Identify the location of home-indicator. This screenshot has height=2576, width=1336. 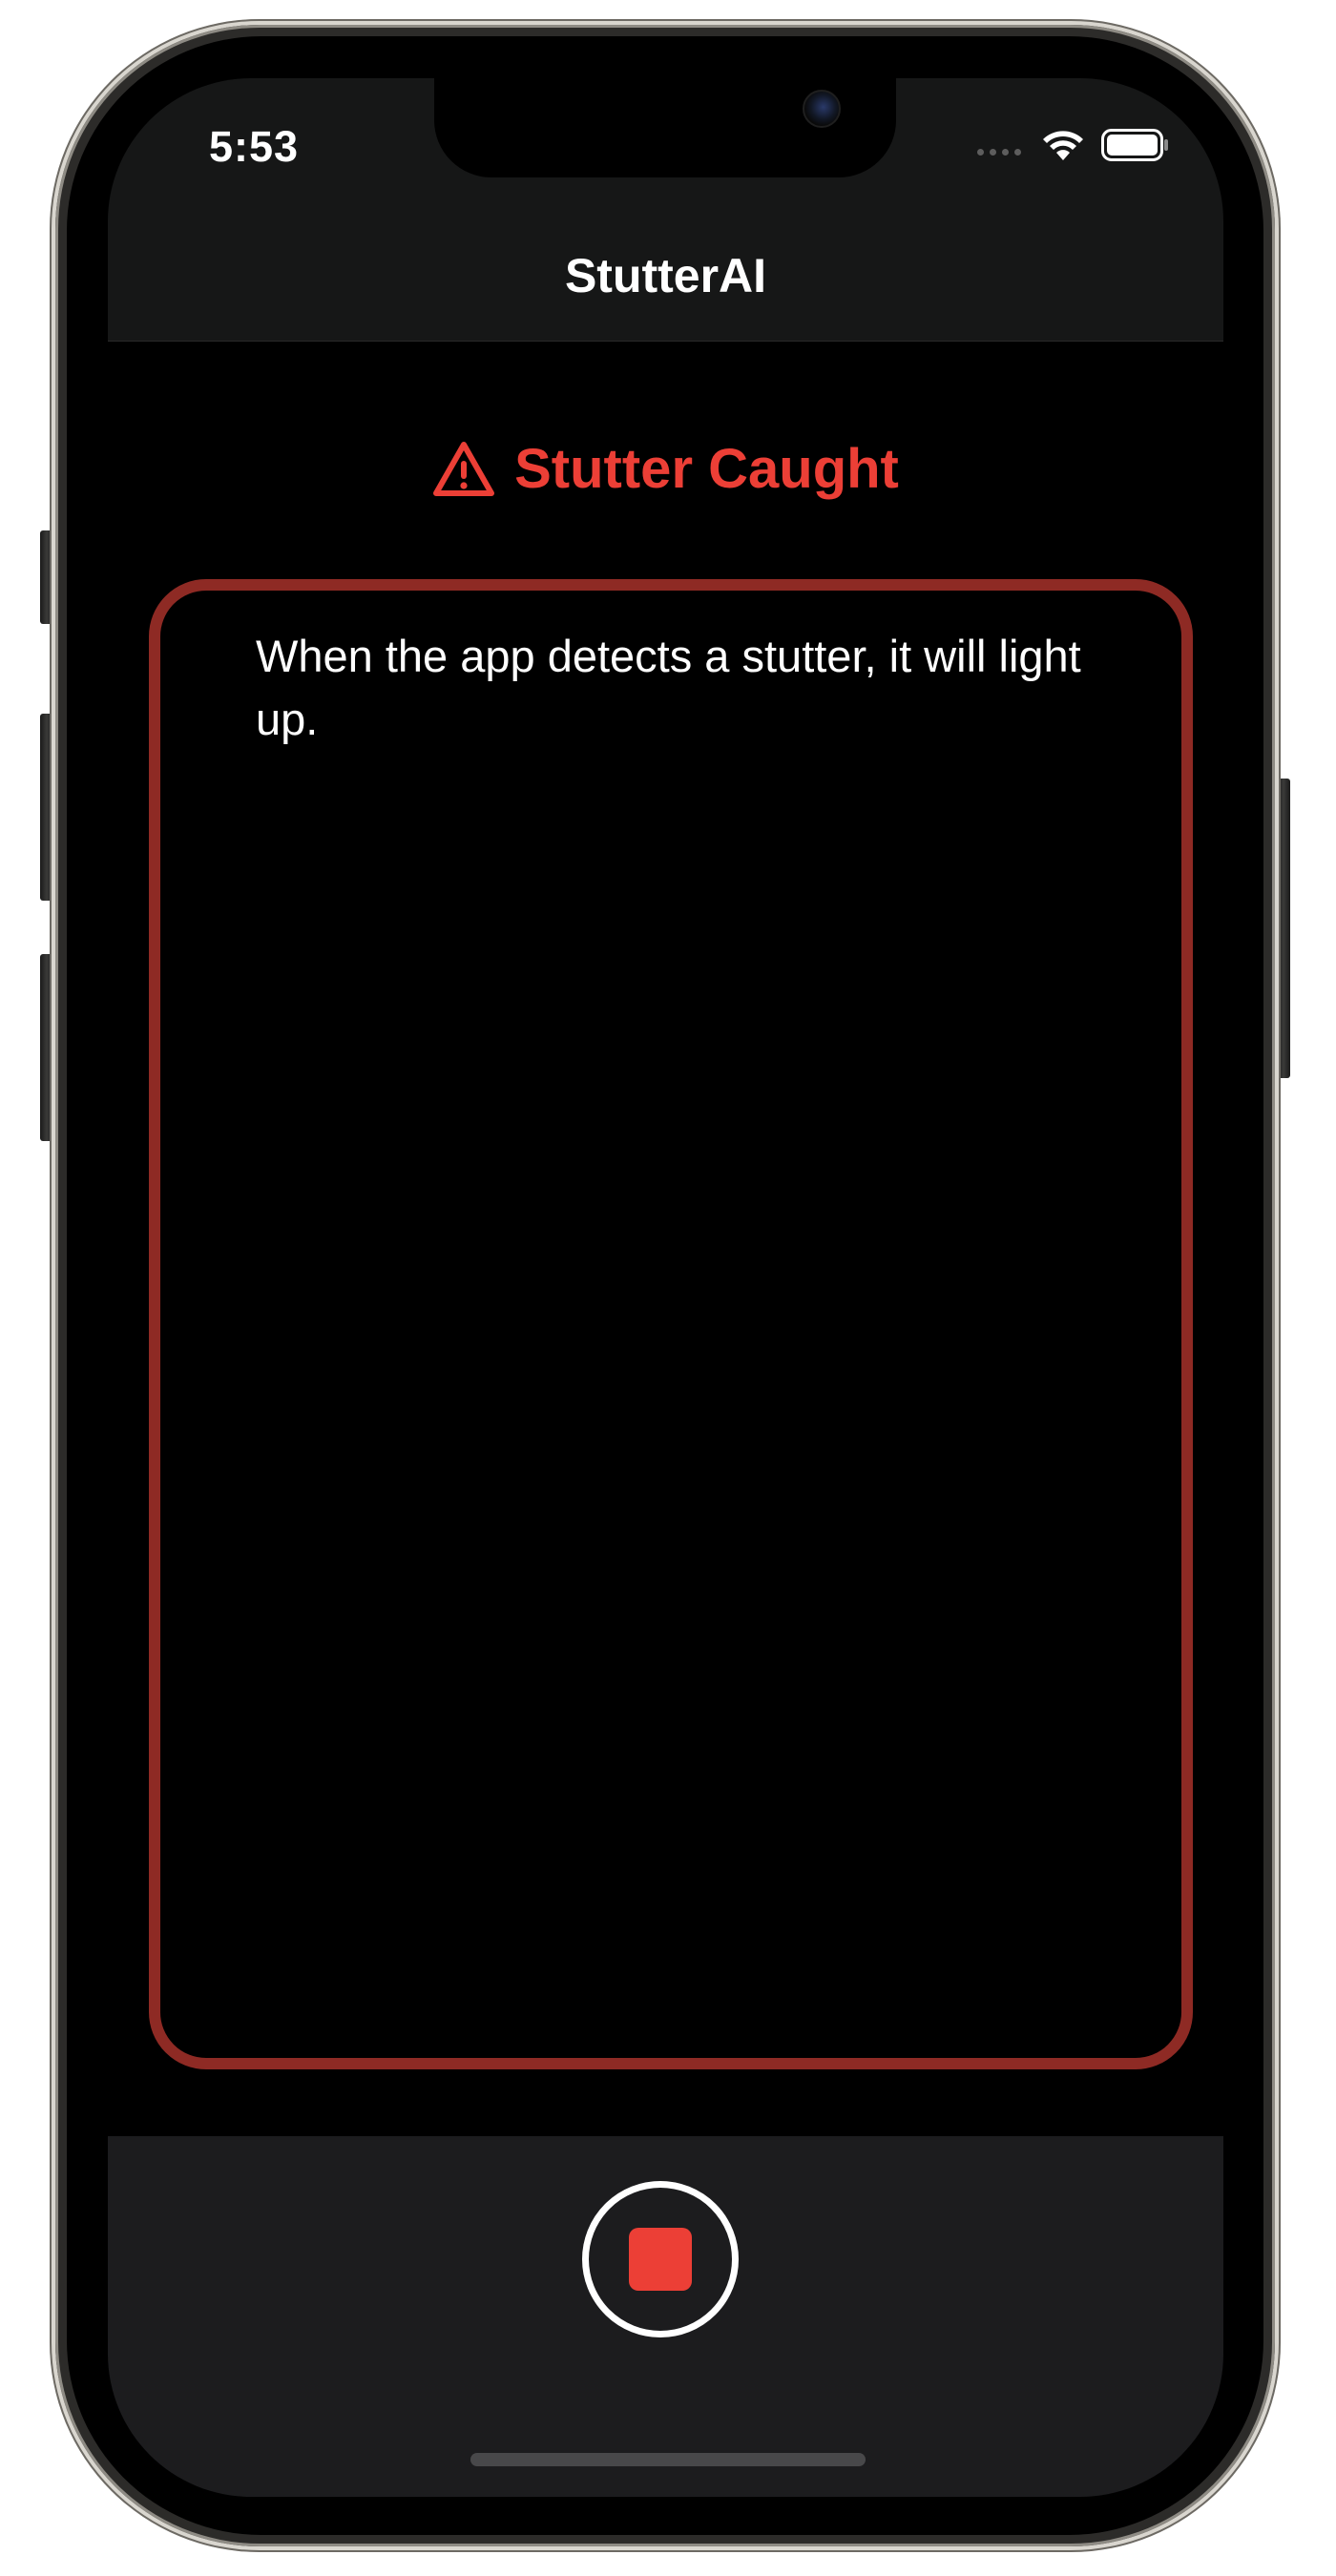
(668, 2459).